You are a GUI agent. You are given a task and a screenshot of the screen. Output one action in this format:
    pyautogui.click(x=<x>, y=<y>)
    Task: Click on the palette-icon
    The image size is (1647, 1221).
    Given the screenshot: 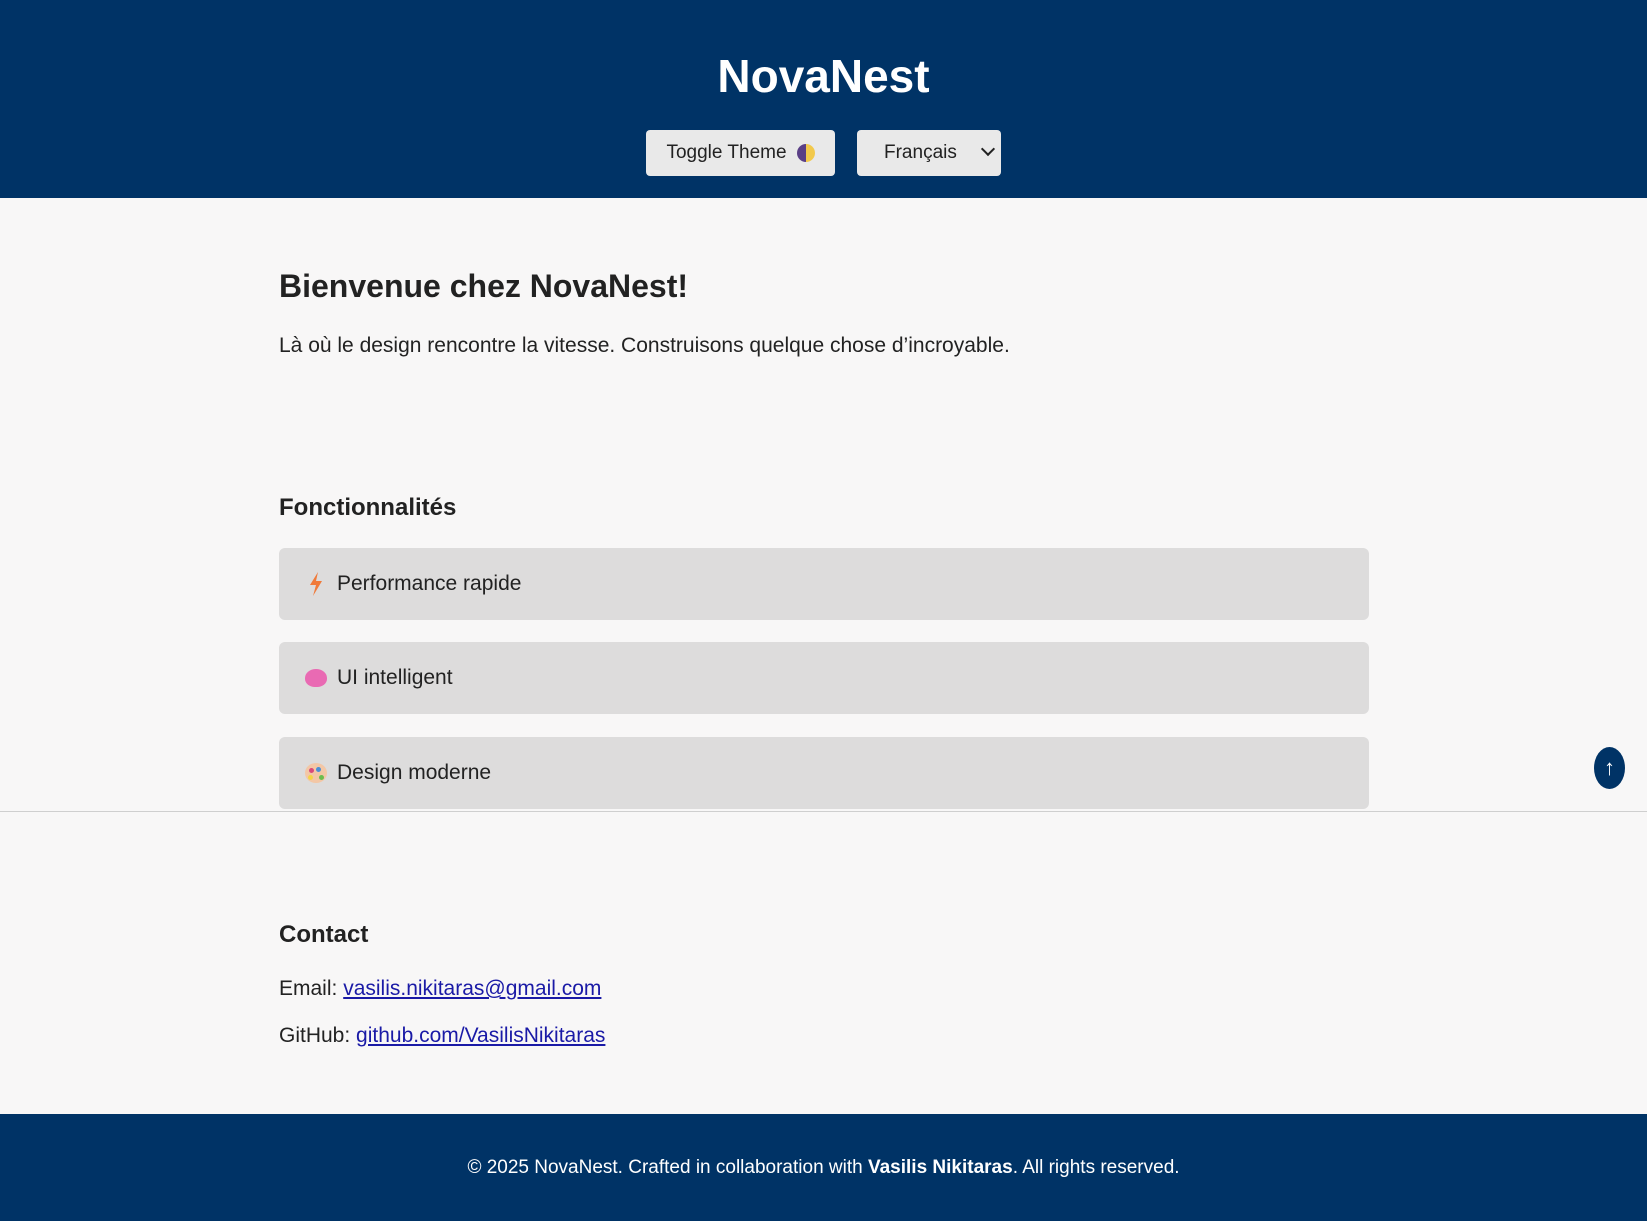 What is the action you would take?
    pyautogui.click(x=316, y=773)
    